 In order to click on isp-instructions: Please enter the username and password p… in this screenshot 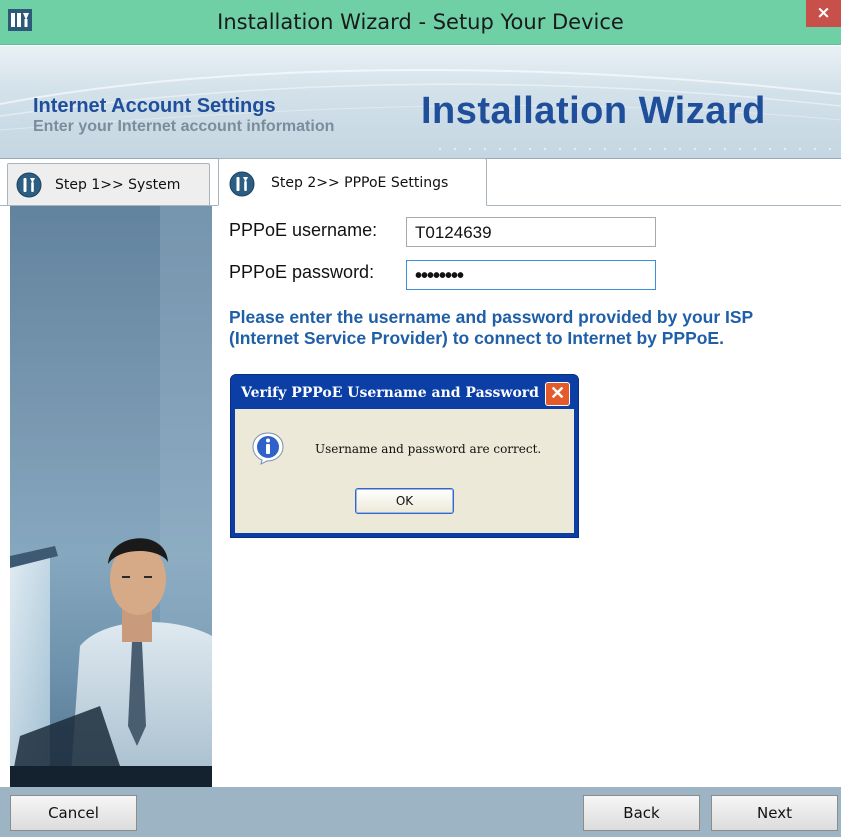, I will do `click(535, 328)`.